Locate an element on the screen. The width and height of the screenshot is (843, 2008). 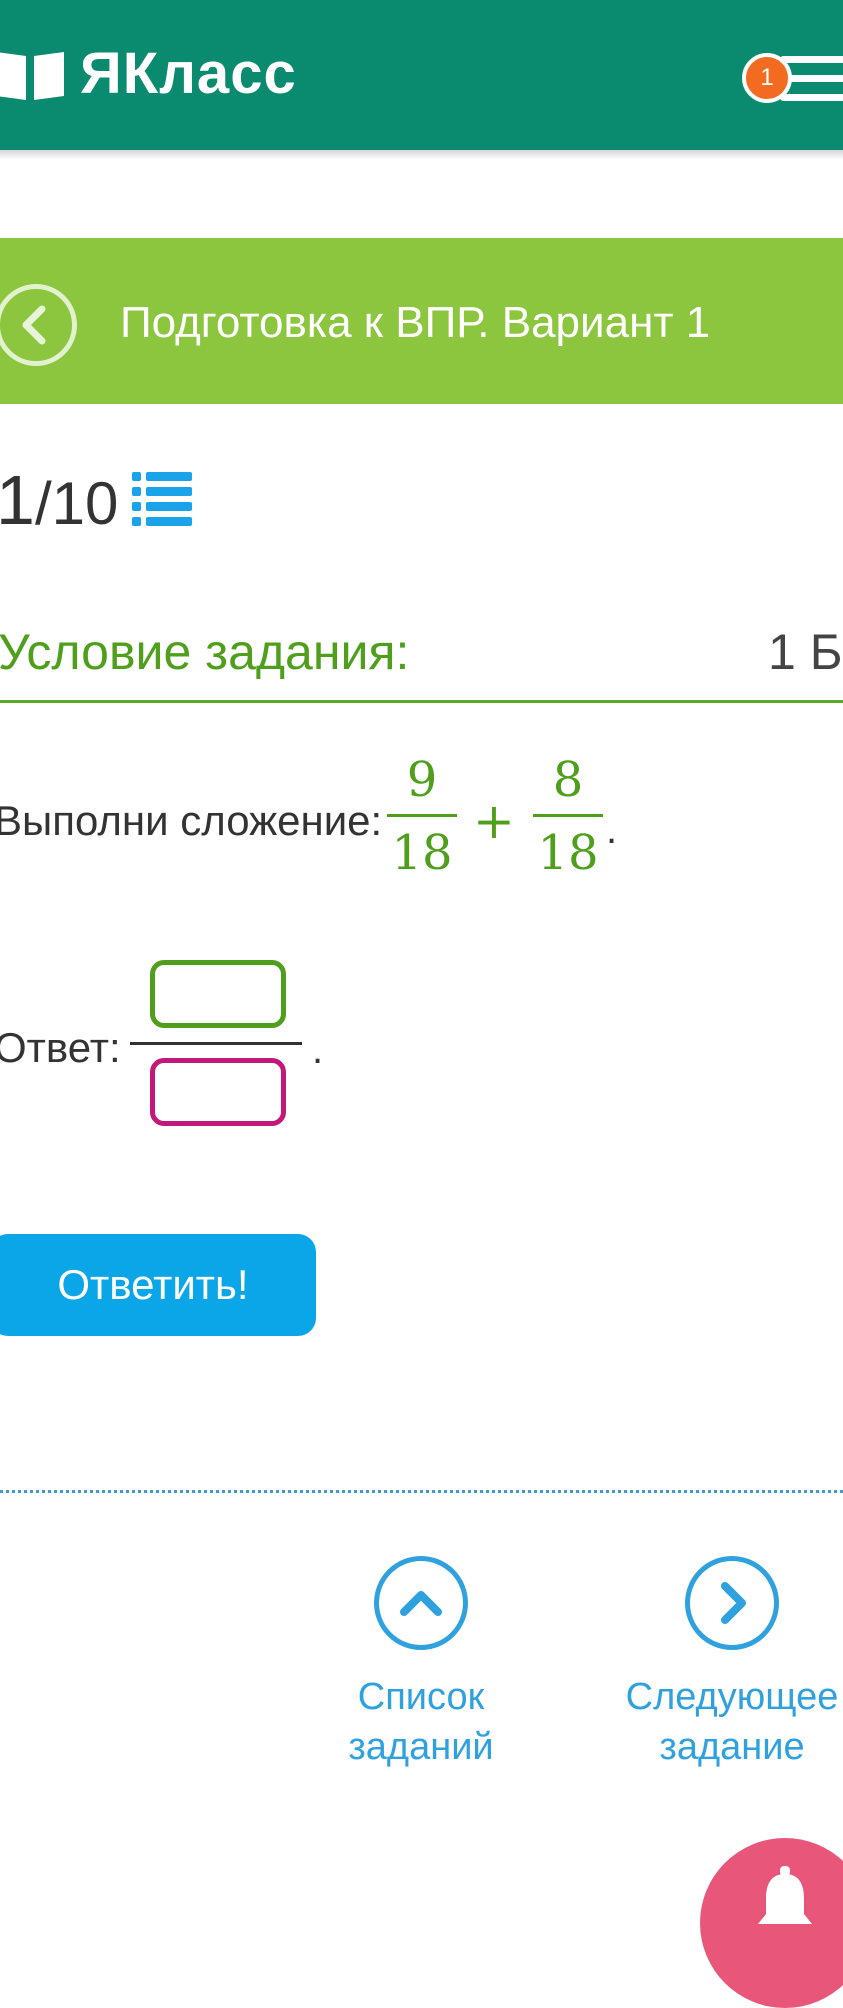
next-task-circle is located at coordinates (732, 1603).